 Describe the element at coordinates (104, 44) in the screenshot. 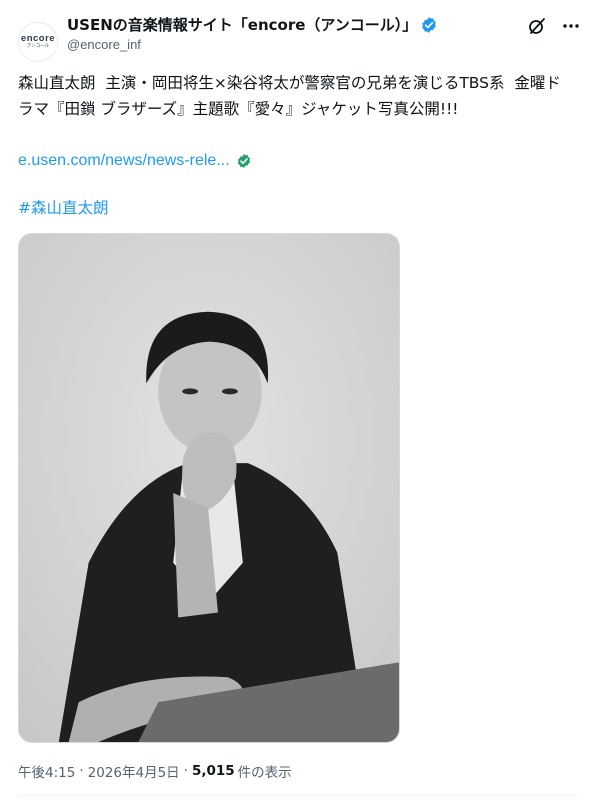

I see `account-handle: @encore_inf` at that location.